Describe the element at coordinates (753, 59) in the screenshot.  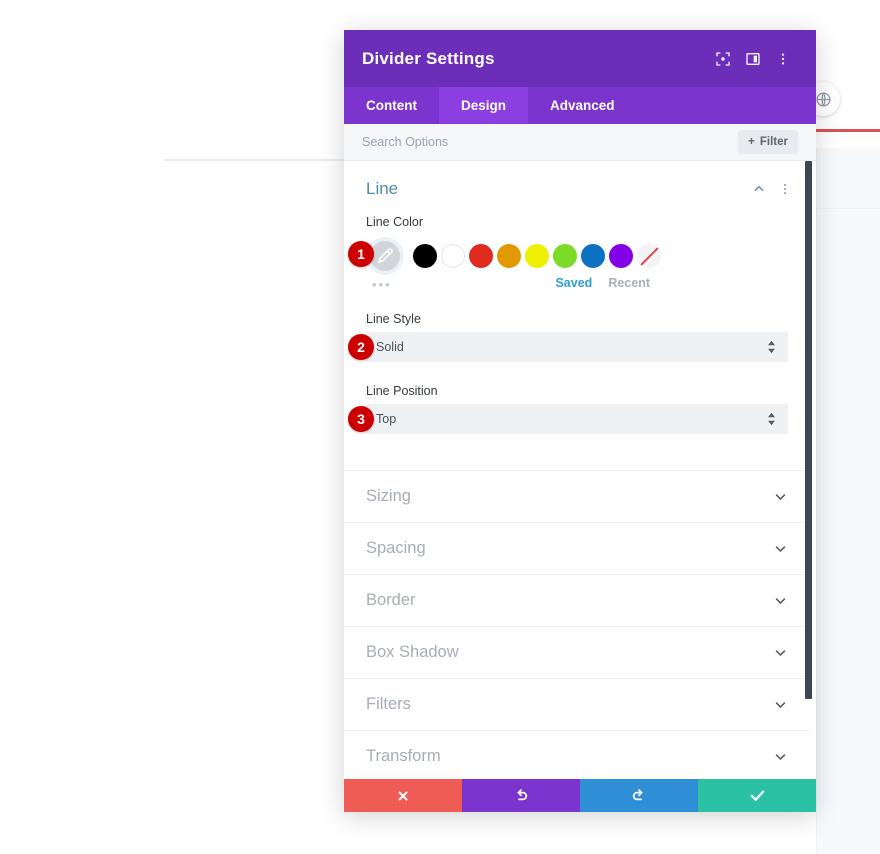
I see `layout-icon` at that location.